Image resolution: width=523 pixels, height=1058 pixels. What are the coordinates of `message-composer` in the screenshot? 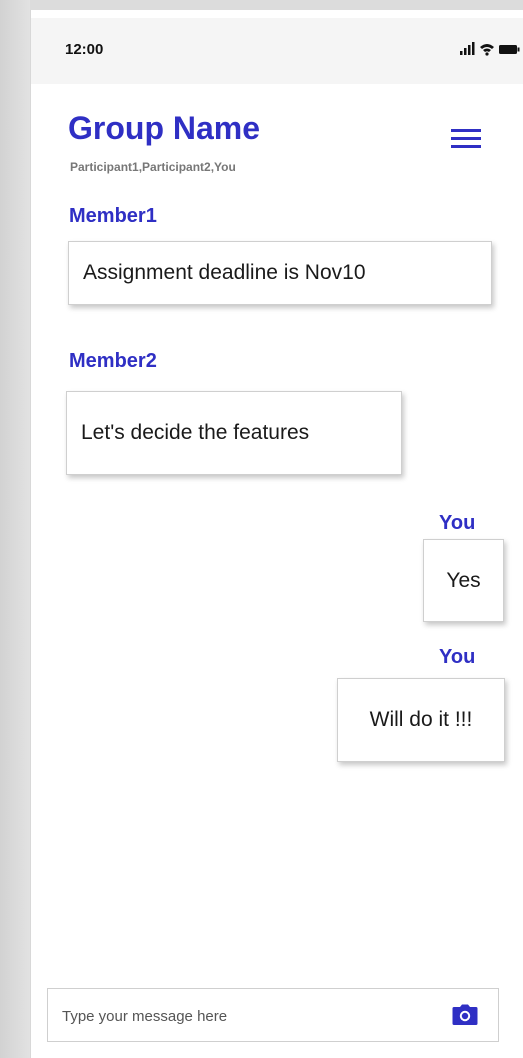 It's located at (273, 1015).